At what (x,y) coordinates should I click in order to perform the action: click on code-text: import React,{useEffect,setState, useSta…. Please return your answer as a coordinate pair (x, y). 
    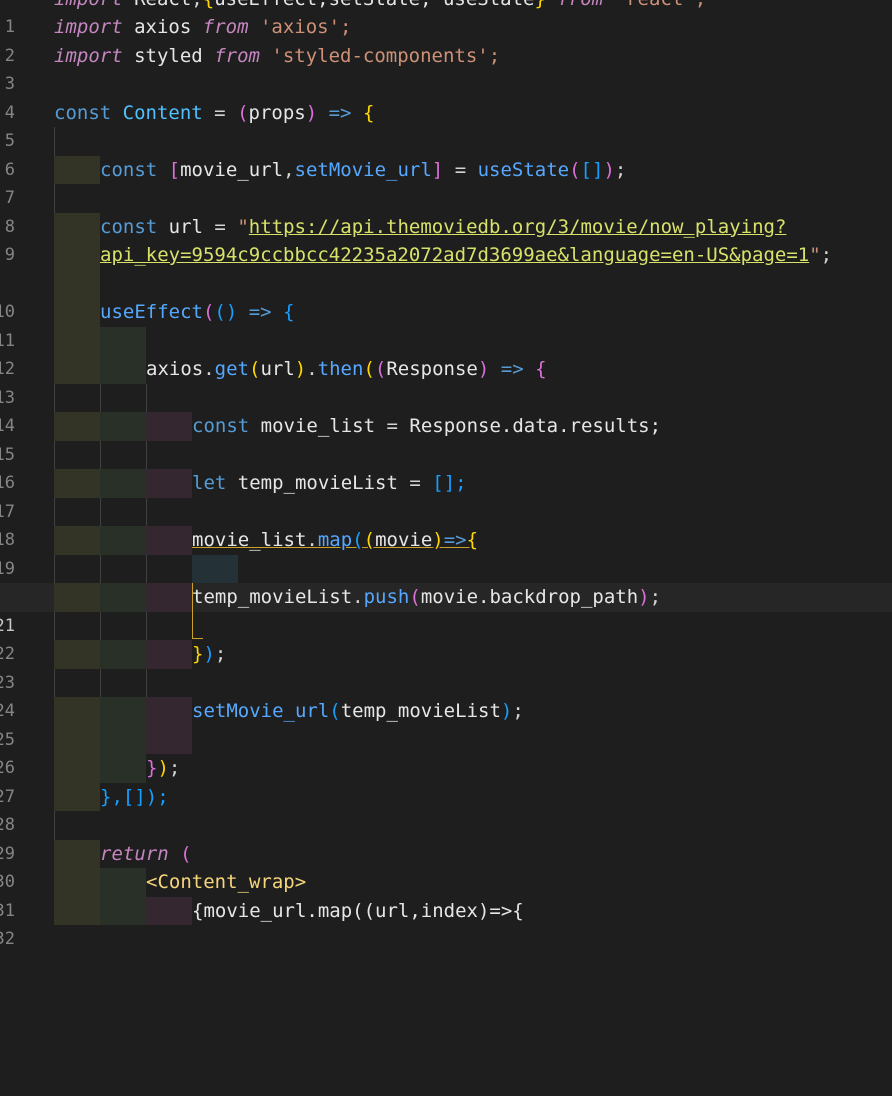
    Looking at the image, I should click on (380, 6).